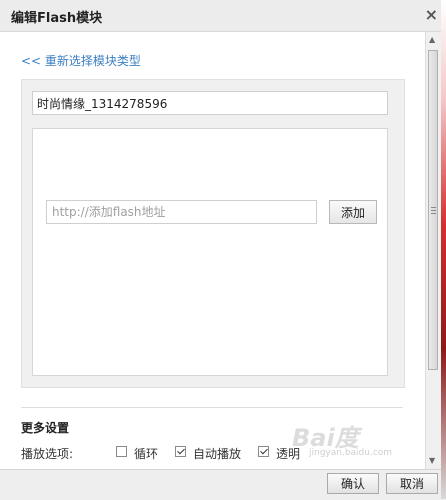 This screenshot has width=446, height=500. What do you see at coordinates (47, 454) in the screenshot?
I see `play-options-label: 播放选项:` at bounding box center [47, 454].